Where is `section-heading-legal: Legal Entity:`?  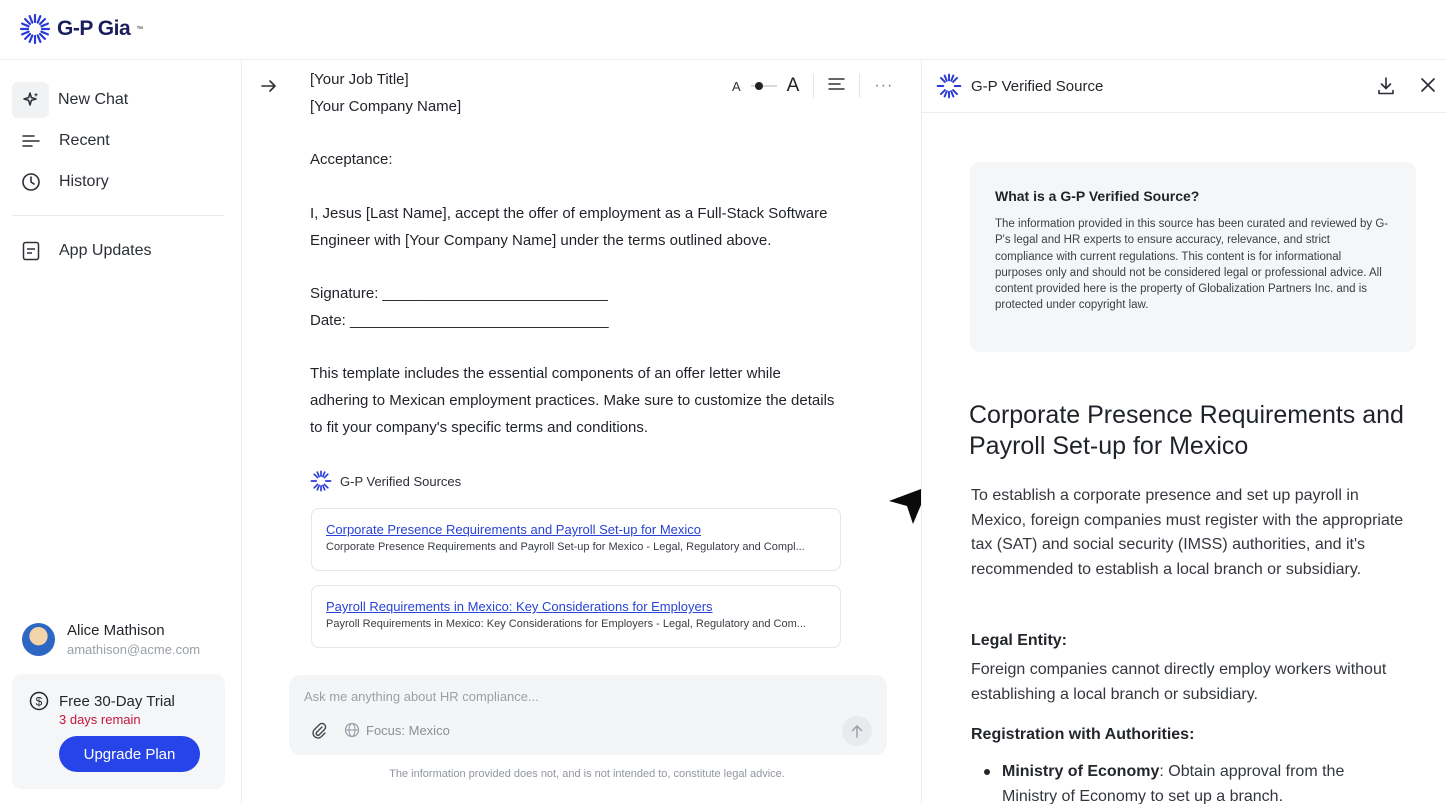
section-heading-legal: Legal Entity: is located at coordinates (1019, 640).